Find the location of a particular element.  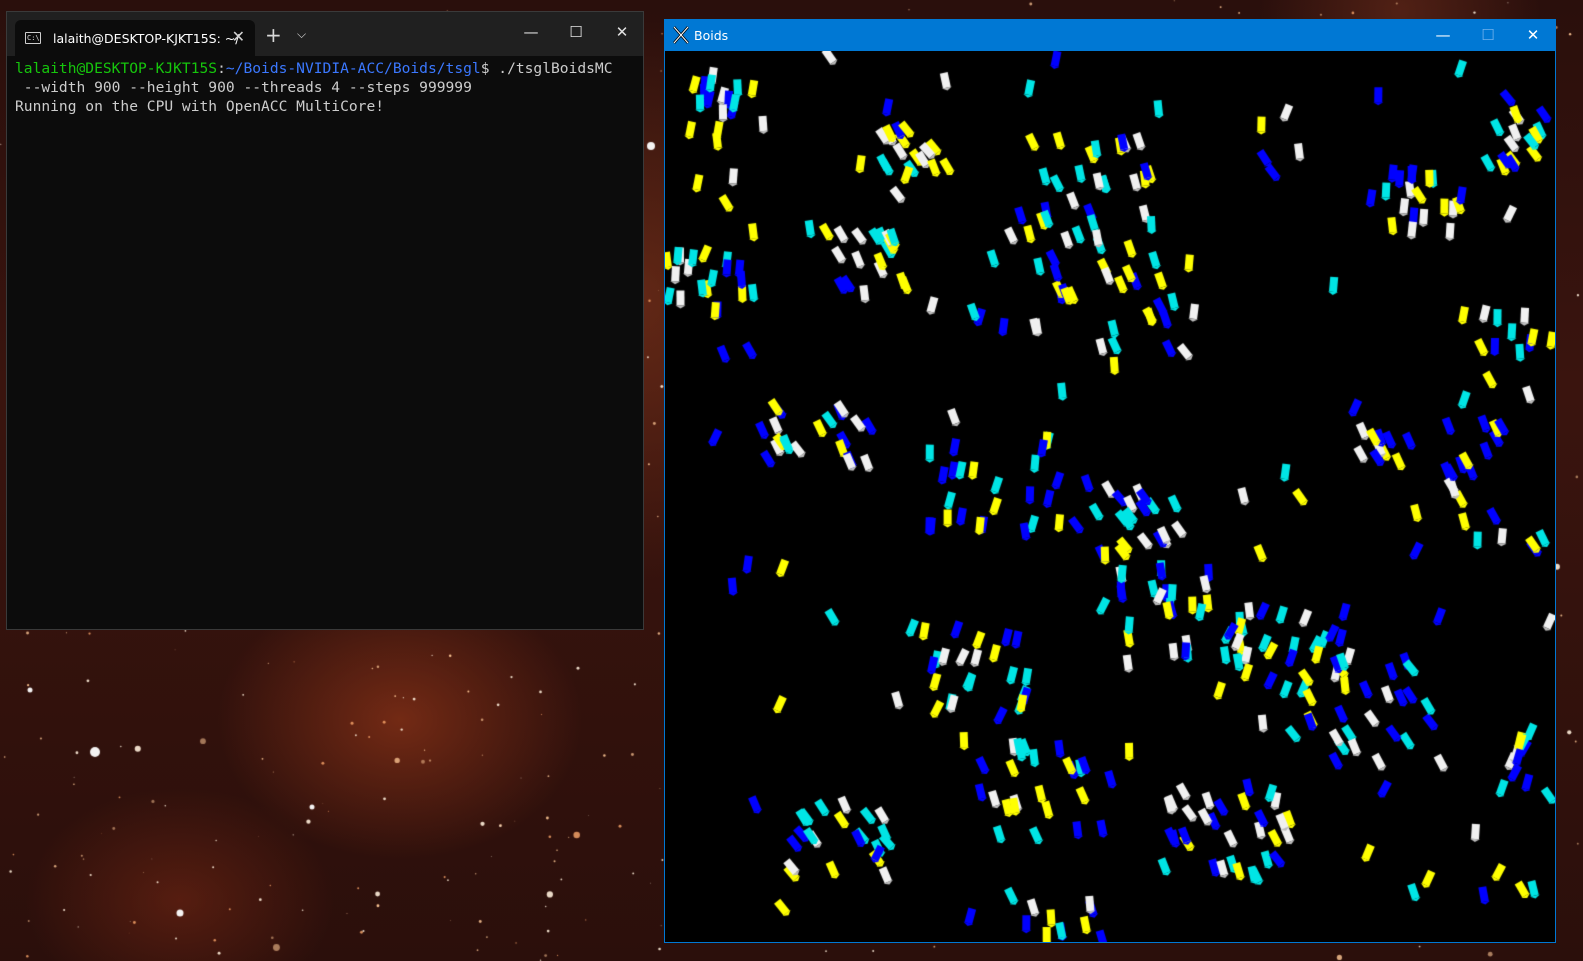

tab-close-icon: ✕ is located at coordinates (238, 37).